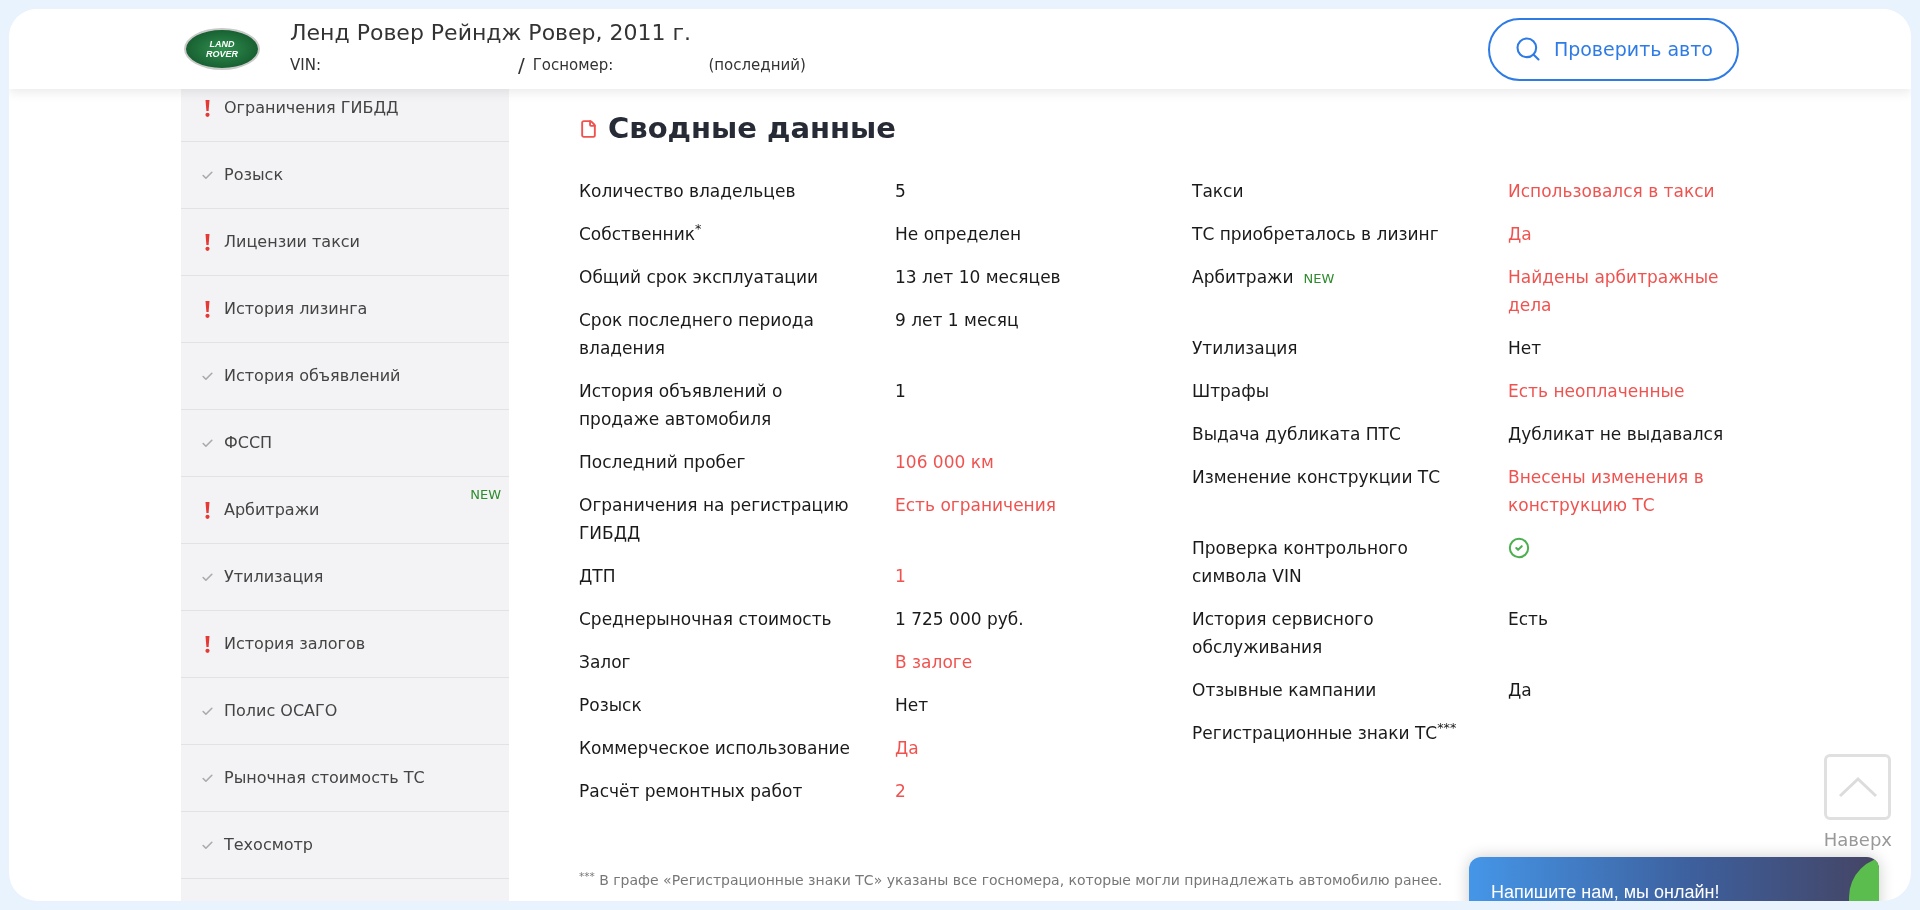  Describe the element at coordinates (959, 618) in the screenshot. I see `value-text: 1 725 000 руб.` at that location.